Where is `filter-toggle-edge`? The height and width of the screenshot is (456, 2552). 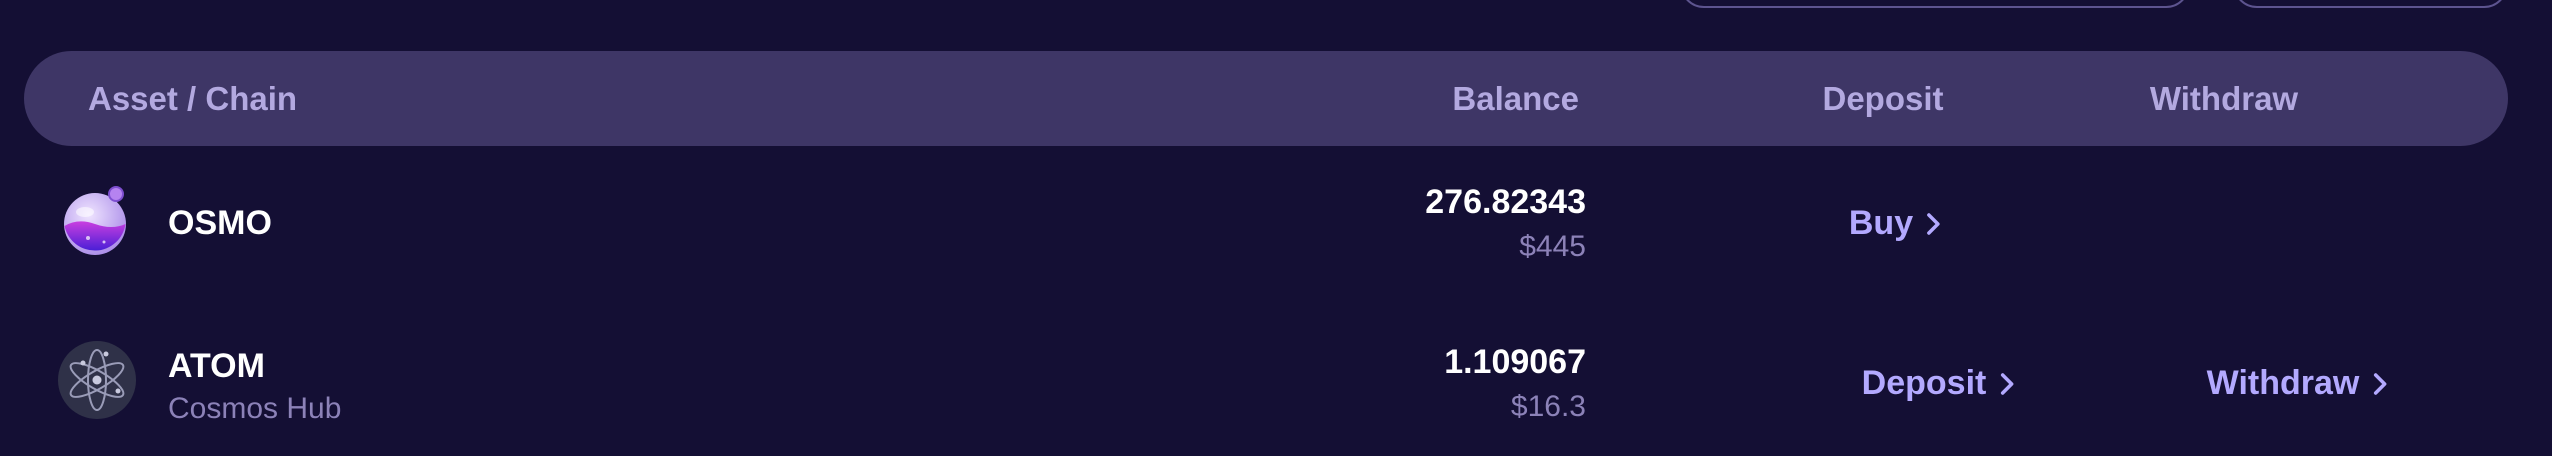 filter-toggle-edge is located at coordinates (2370, 4).